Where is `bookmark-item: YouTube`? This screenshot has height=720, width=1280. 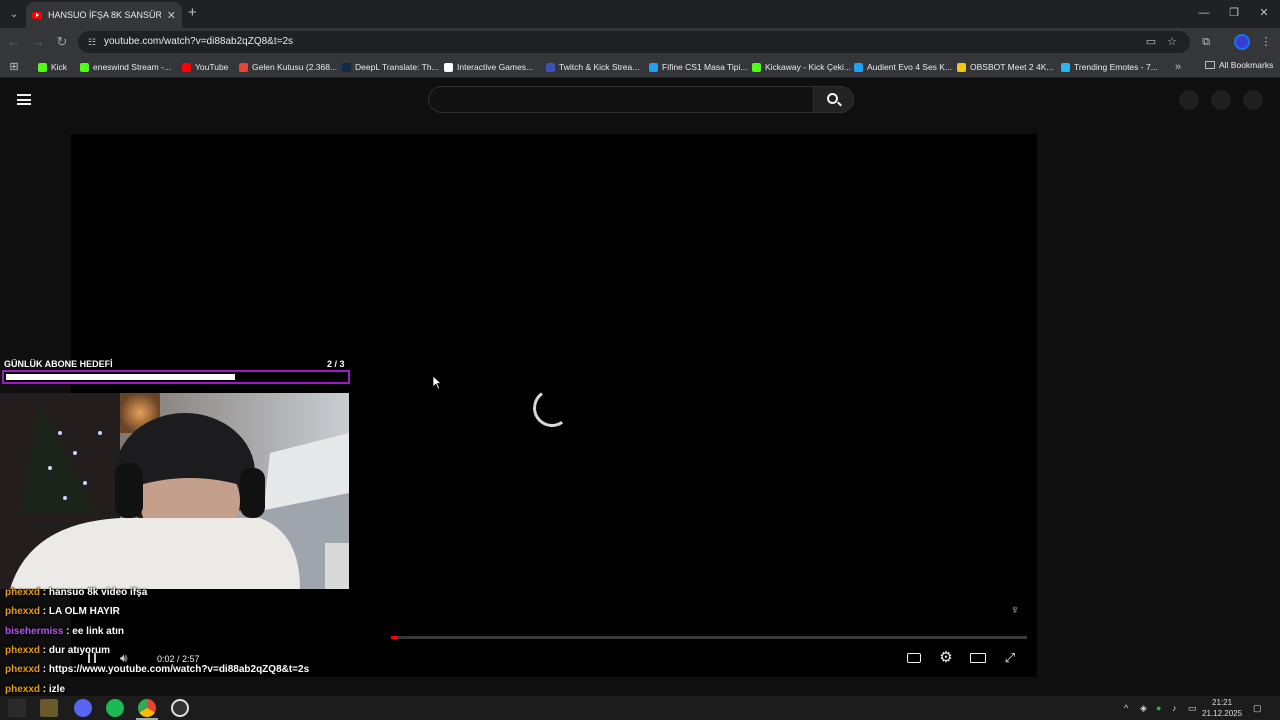
bookmark-item: YouTube is located at coordinates (205, 67).